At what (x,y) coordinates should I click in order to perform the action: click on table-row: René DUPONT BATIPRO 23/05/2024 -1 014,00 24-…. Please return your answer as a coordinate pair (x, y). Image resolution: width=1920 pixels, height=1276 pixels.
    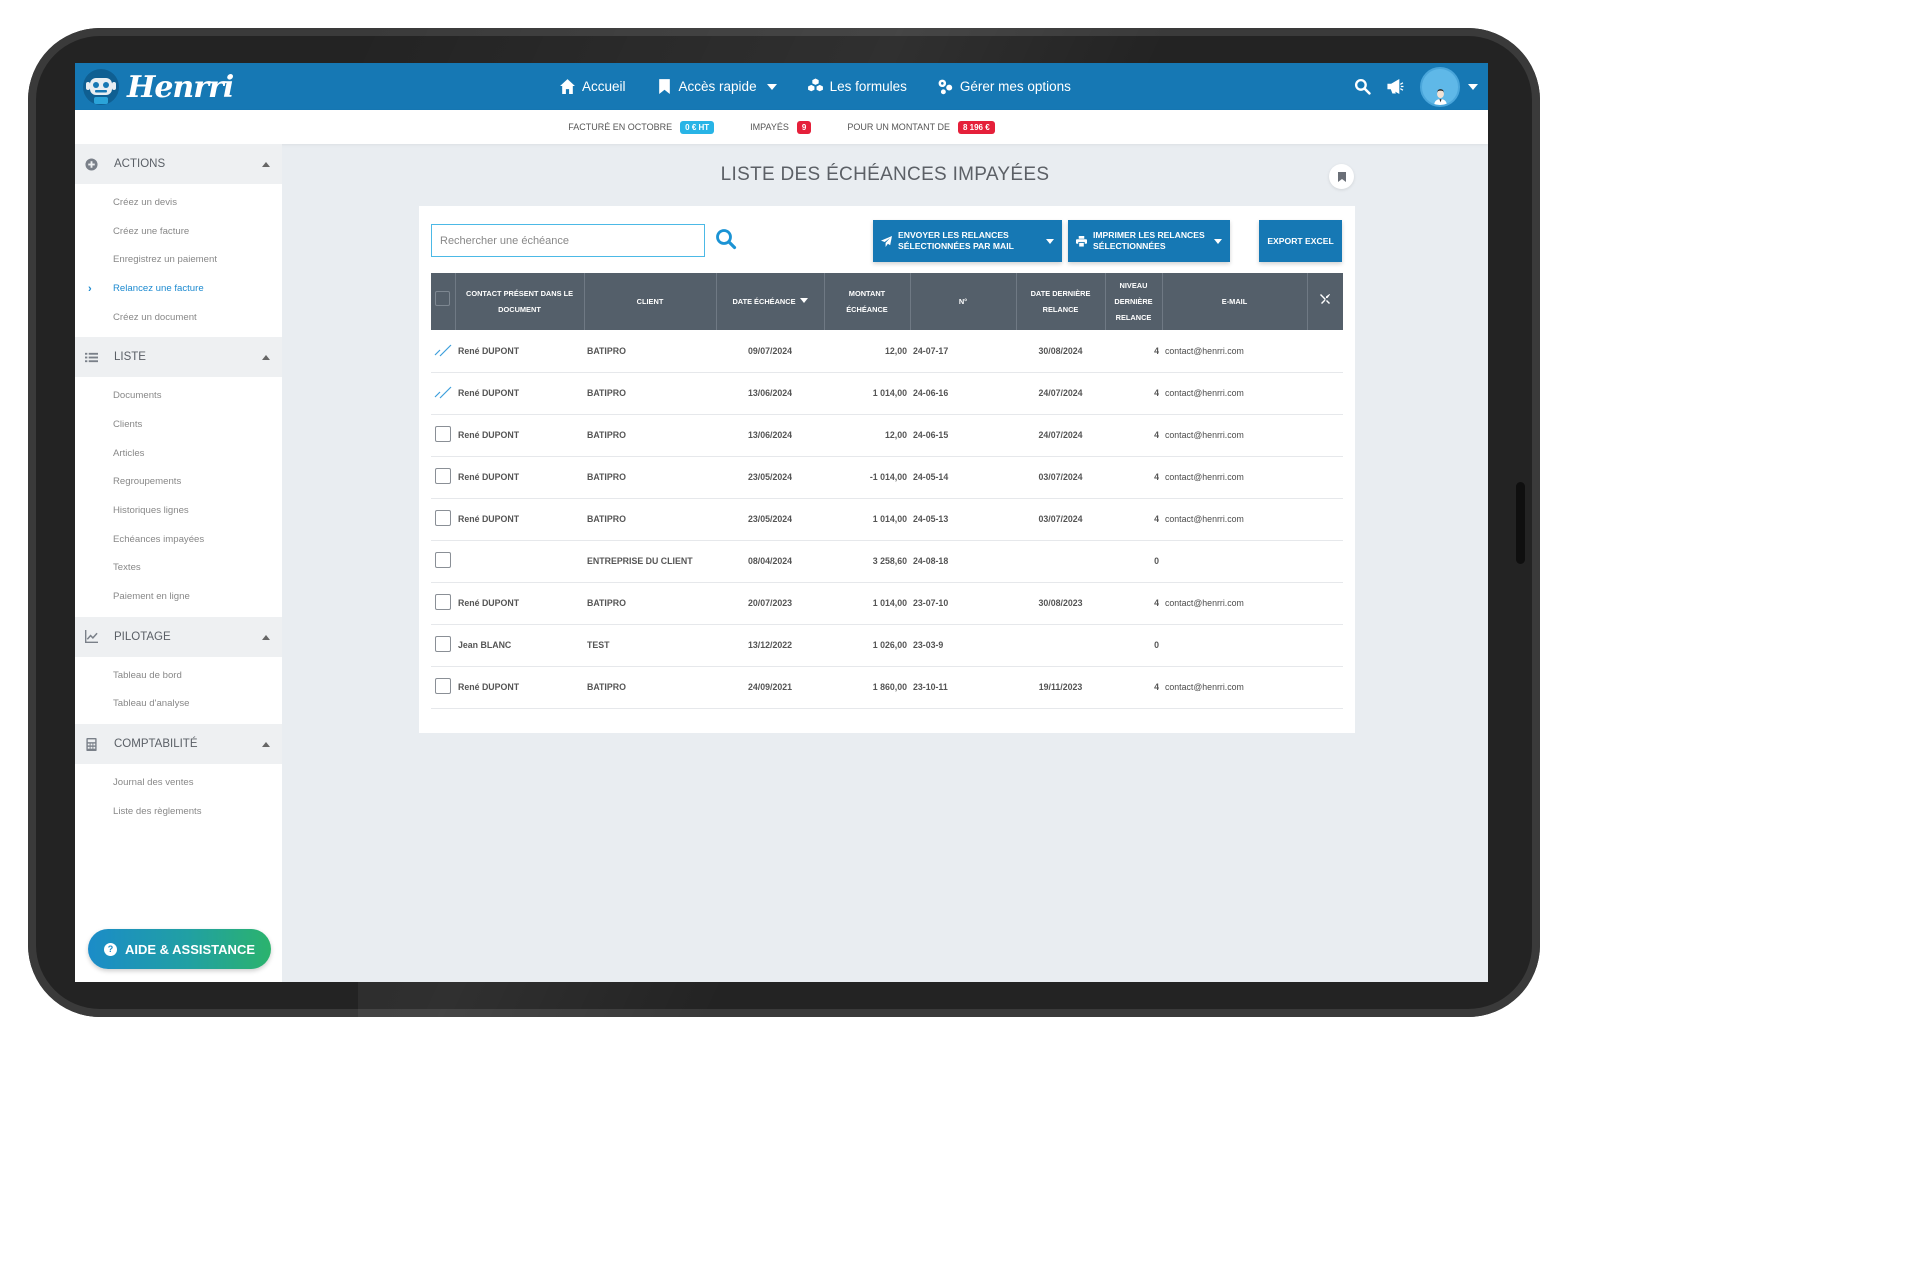
    Looking at the image, I should click on (887, 477).